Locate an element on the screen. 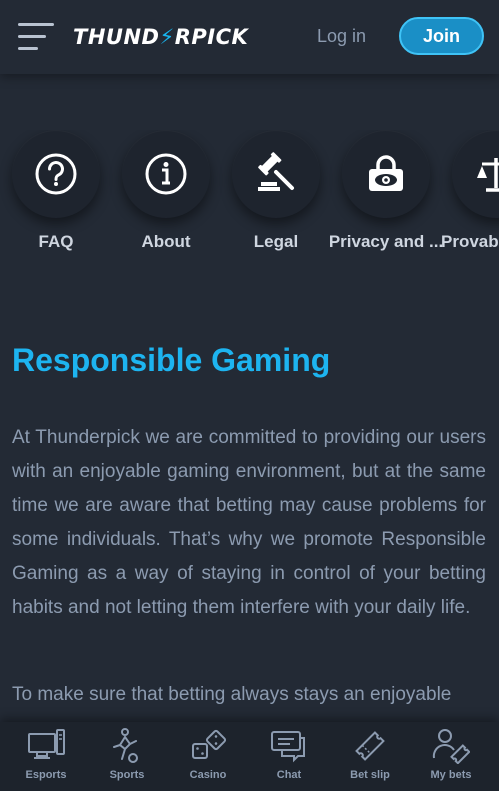 This screenshot has width=499, height=791. nav-label: Casino is located at coordinates (208, 775).